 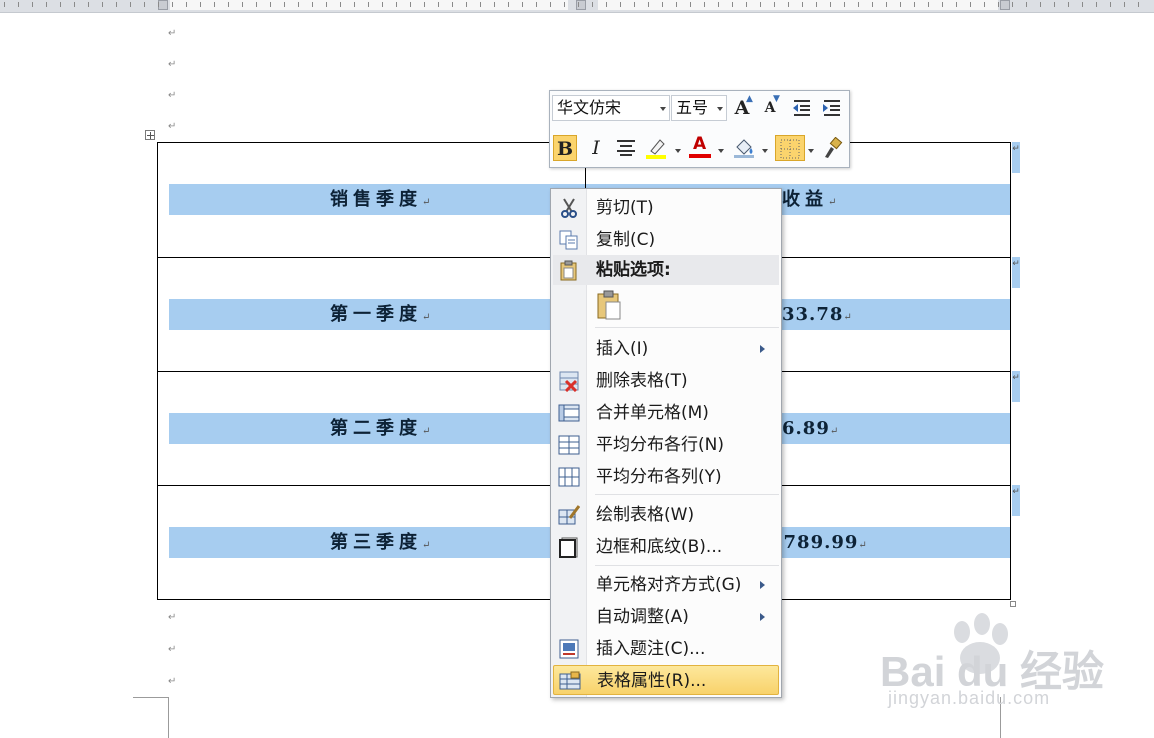 What do you see at coordinates (380, 199) in the screenshot?
I see `table-cell: 销售季度↵` at bounding box center [380, 199].